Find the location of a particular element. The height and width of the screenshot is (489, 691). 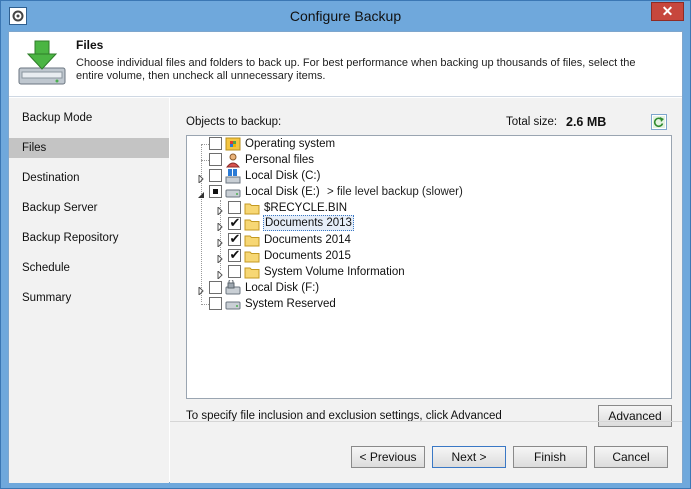

tree-item-label: System Volume Information is located at coordinates (334, 272).